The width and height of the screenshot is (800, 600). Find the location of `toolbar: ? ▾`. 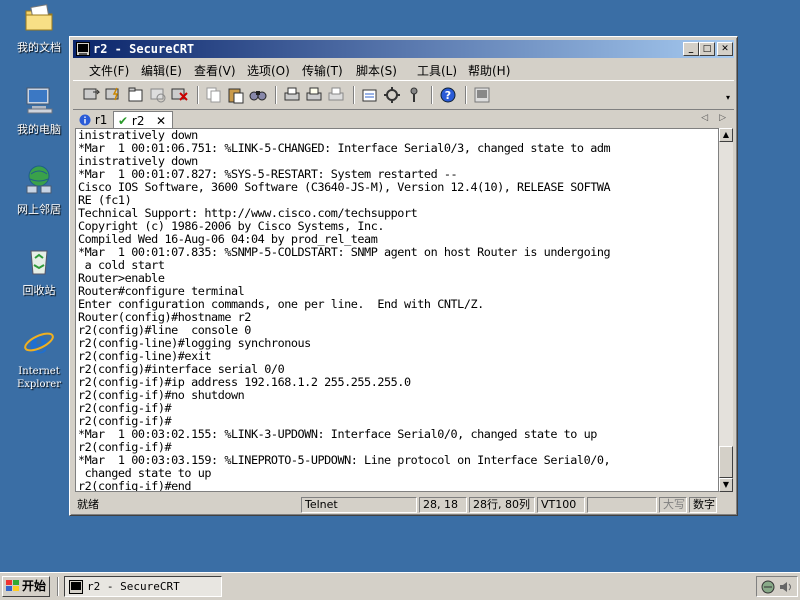

toolbar: ? ▾ is located at coordinates (403, 95).